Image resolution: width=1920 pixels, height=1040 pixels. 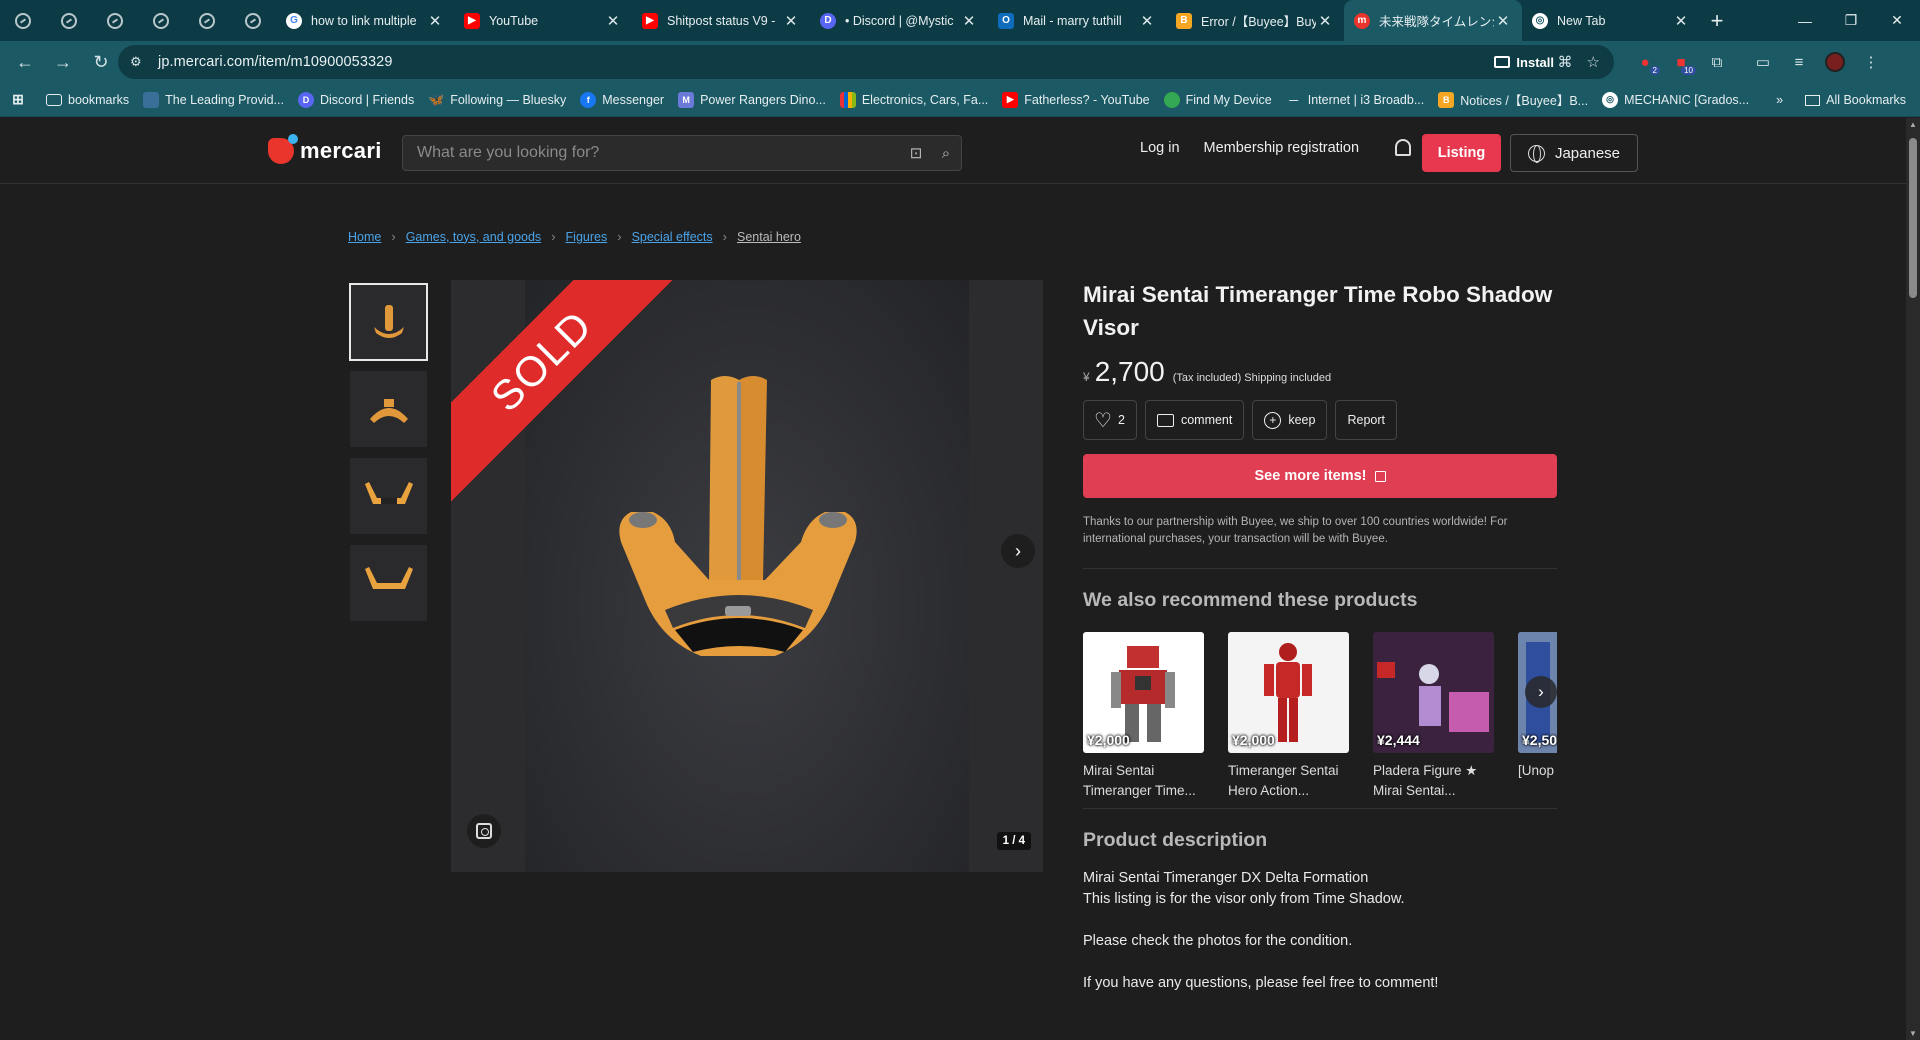 I want to click on scroll-down-icon: ▼, so click(x=1913, y=1033).